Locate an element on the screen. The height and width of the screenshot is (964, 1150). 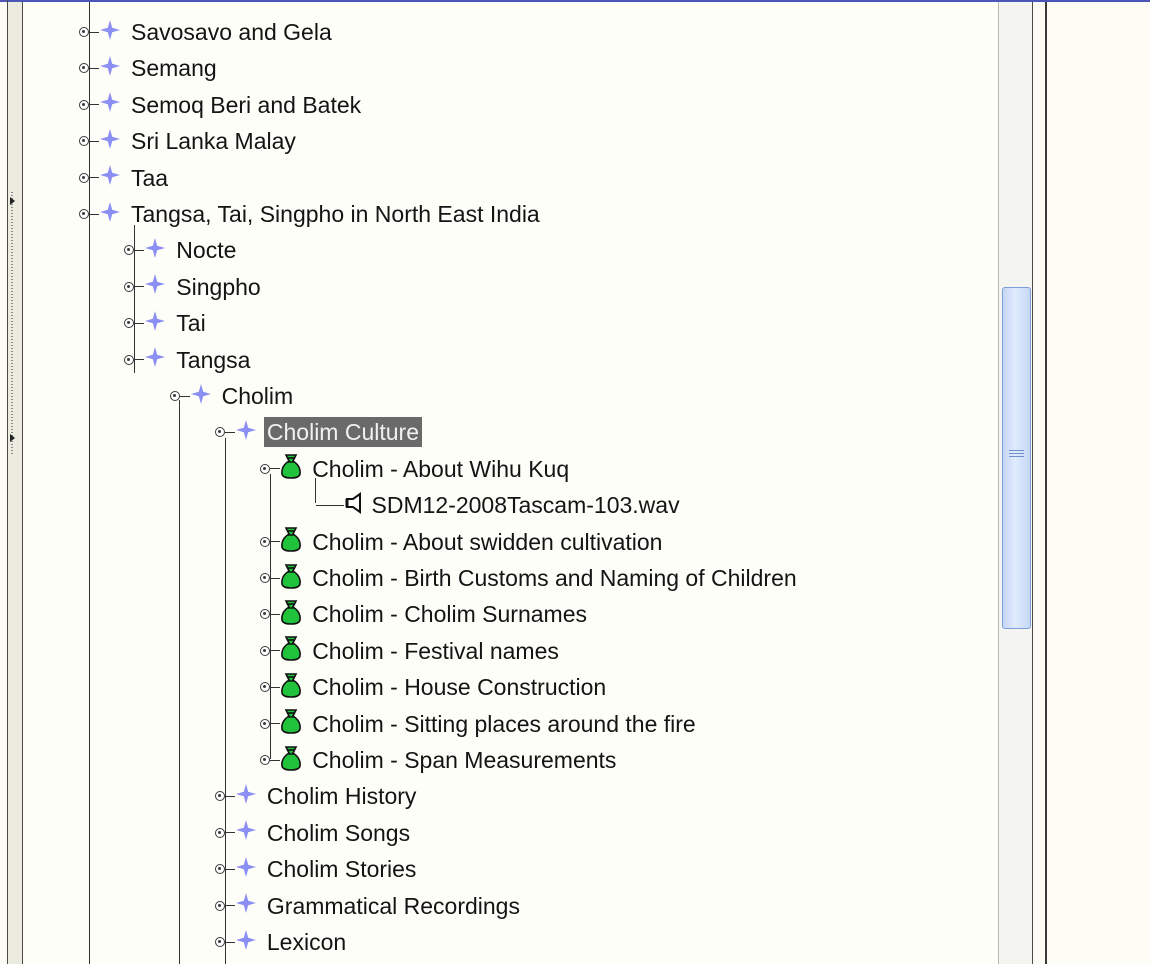
tree-node-label: Cholim History is located at coordinates (342, 796).